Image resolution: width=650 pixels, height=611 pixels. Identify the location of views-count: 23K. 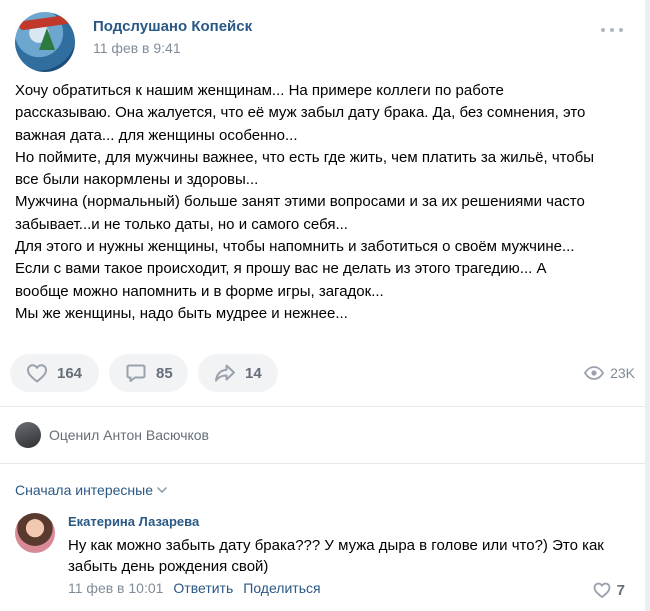
(622, 373).